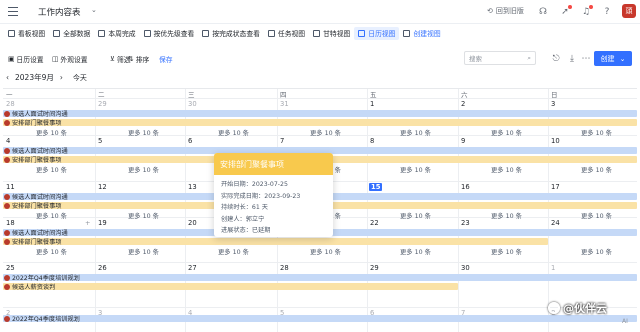 The image size is (640, 332). Describe the element at coordinates (191, 187) in the screenshot. I see `day-number: 13` at that location.